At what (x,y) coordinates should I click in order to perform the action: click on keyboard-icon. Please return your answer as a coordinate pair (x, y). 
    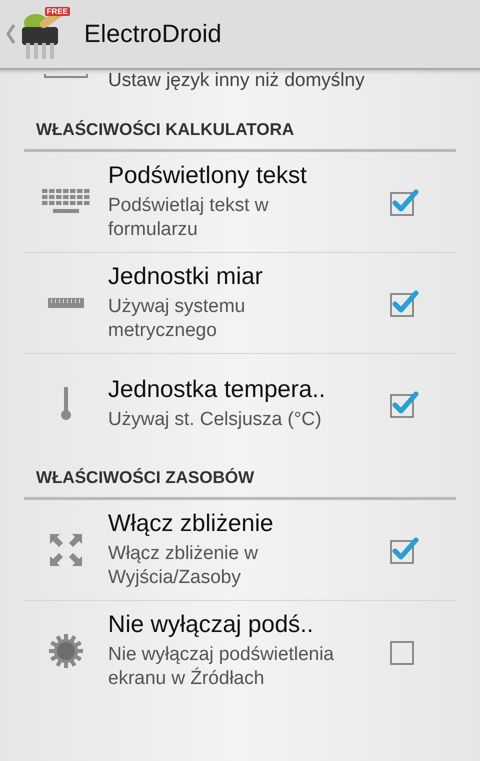
    Looking at the image, I should click on (66, 202).